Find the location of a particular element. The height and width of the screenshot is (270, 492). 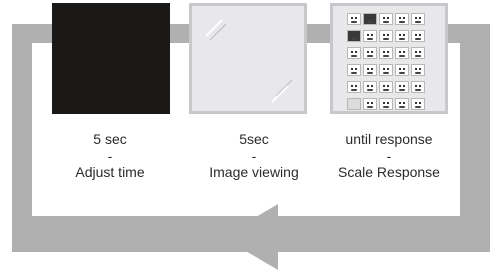

blank-screen-panel is located at coordinates (111, 58).